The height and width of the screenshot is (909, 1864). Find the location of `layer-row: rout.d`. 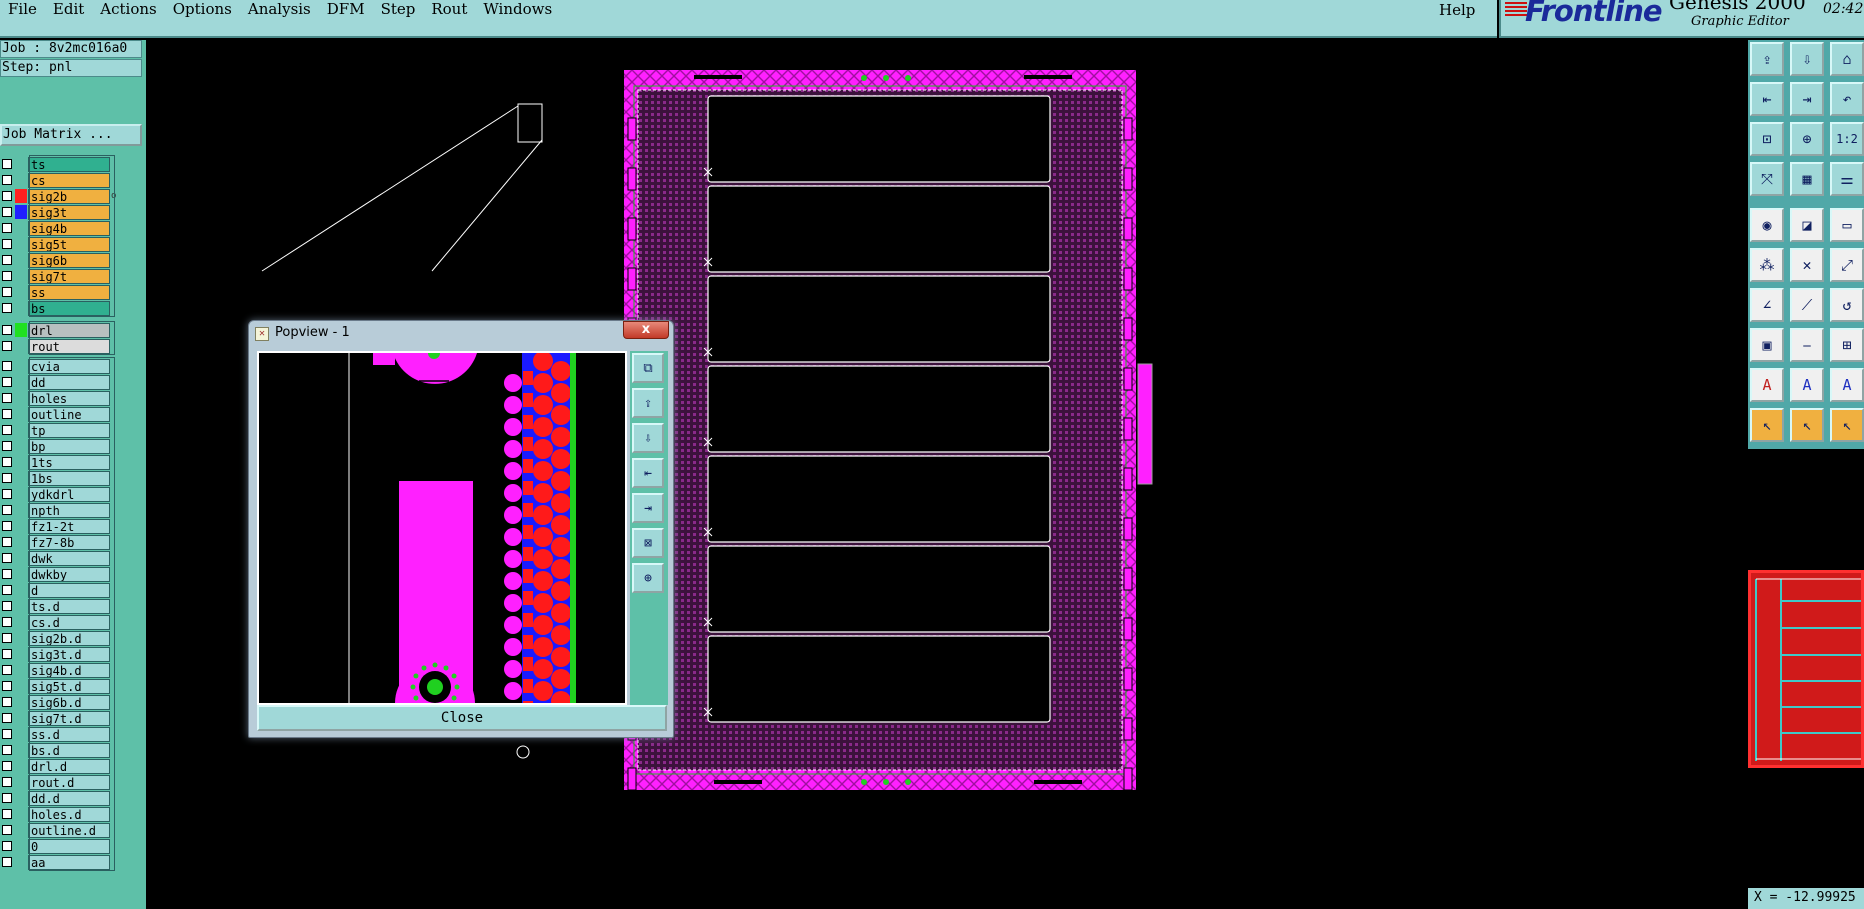

layer-row: rout.d is located at coordinates (73, 782).